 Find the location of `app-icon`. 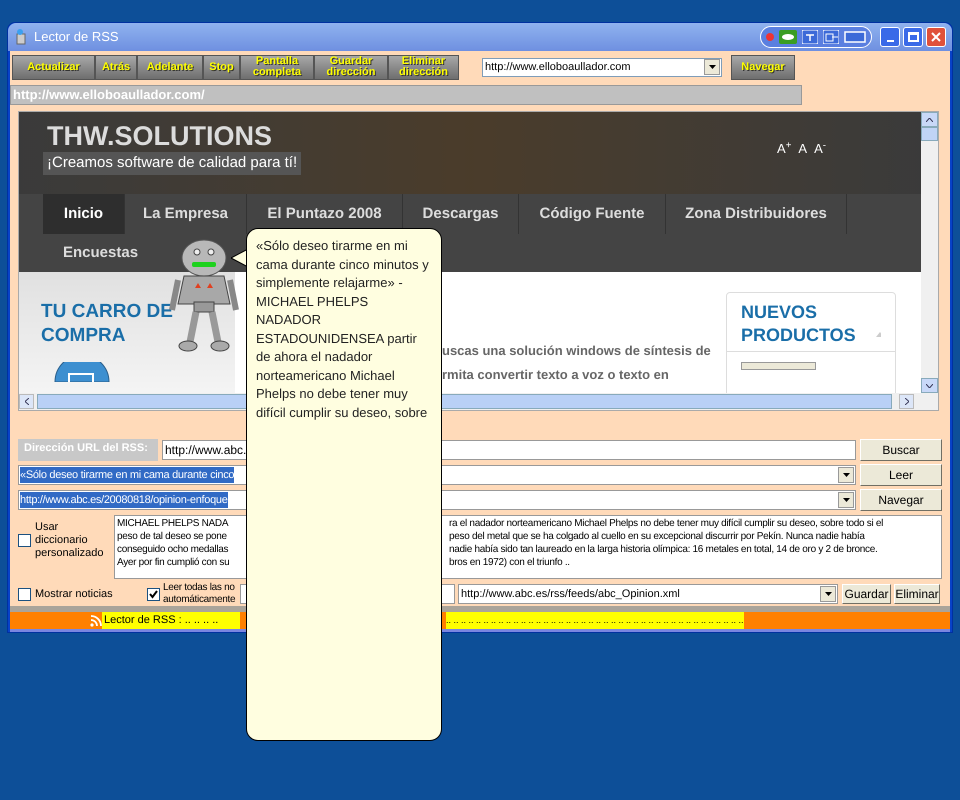

app-icon is located at coordinates (21, 37).